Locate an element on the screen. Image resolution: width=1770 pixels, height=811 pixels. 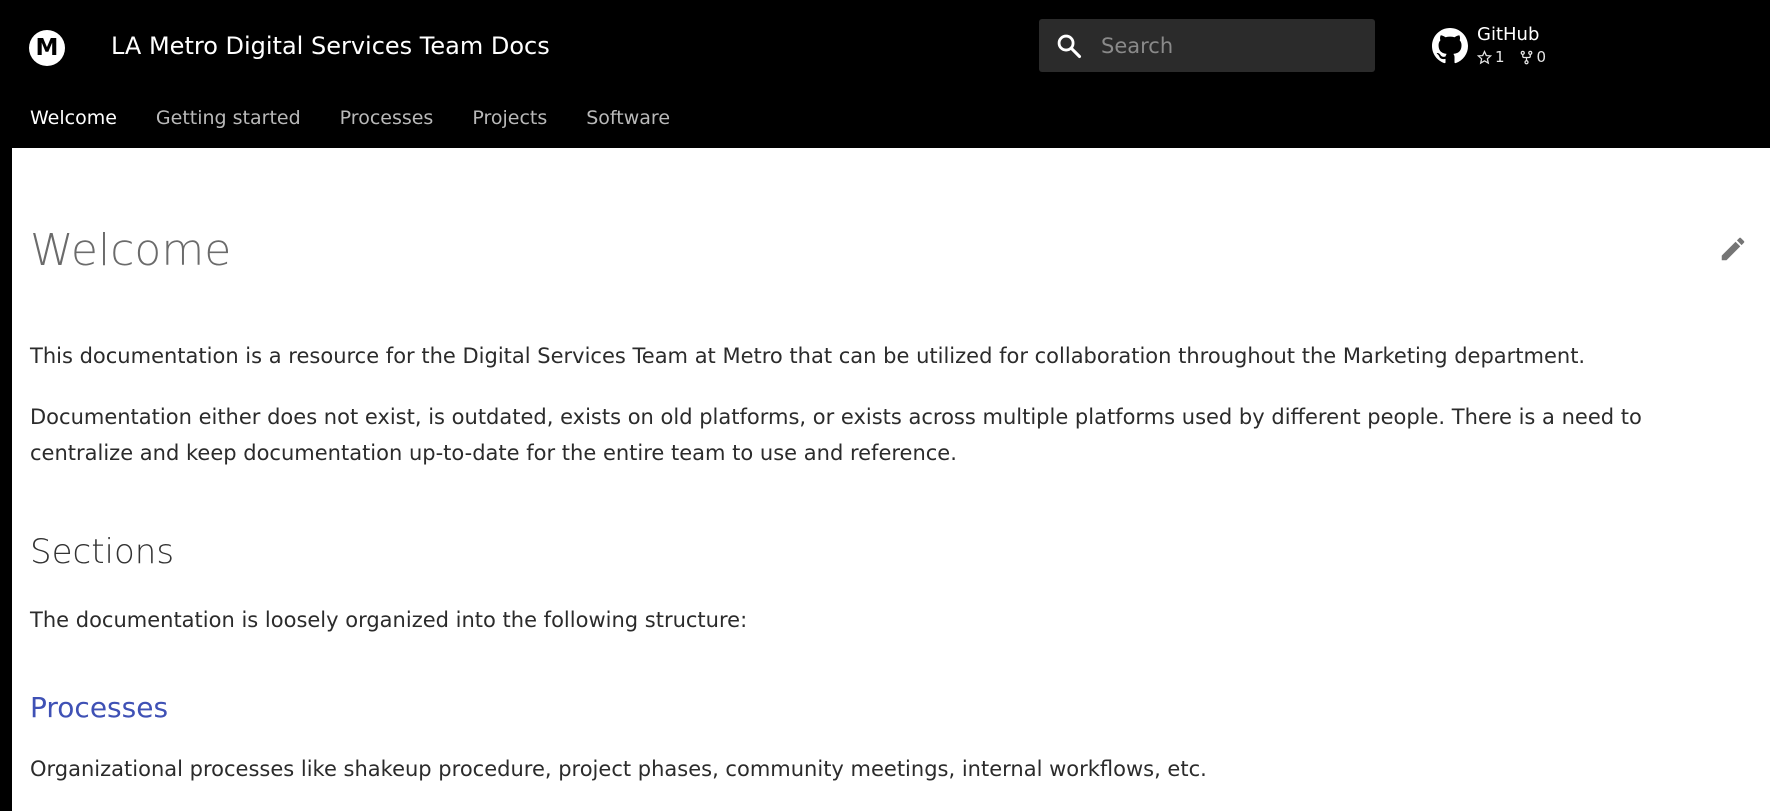
github-repo-link: GitHub 1 0 is located at coordinates (1515, 47).